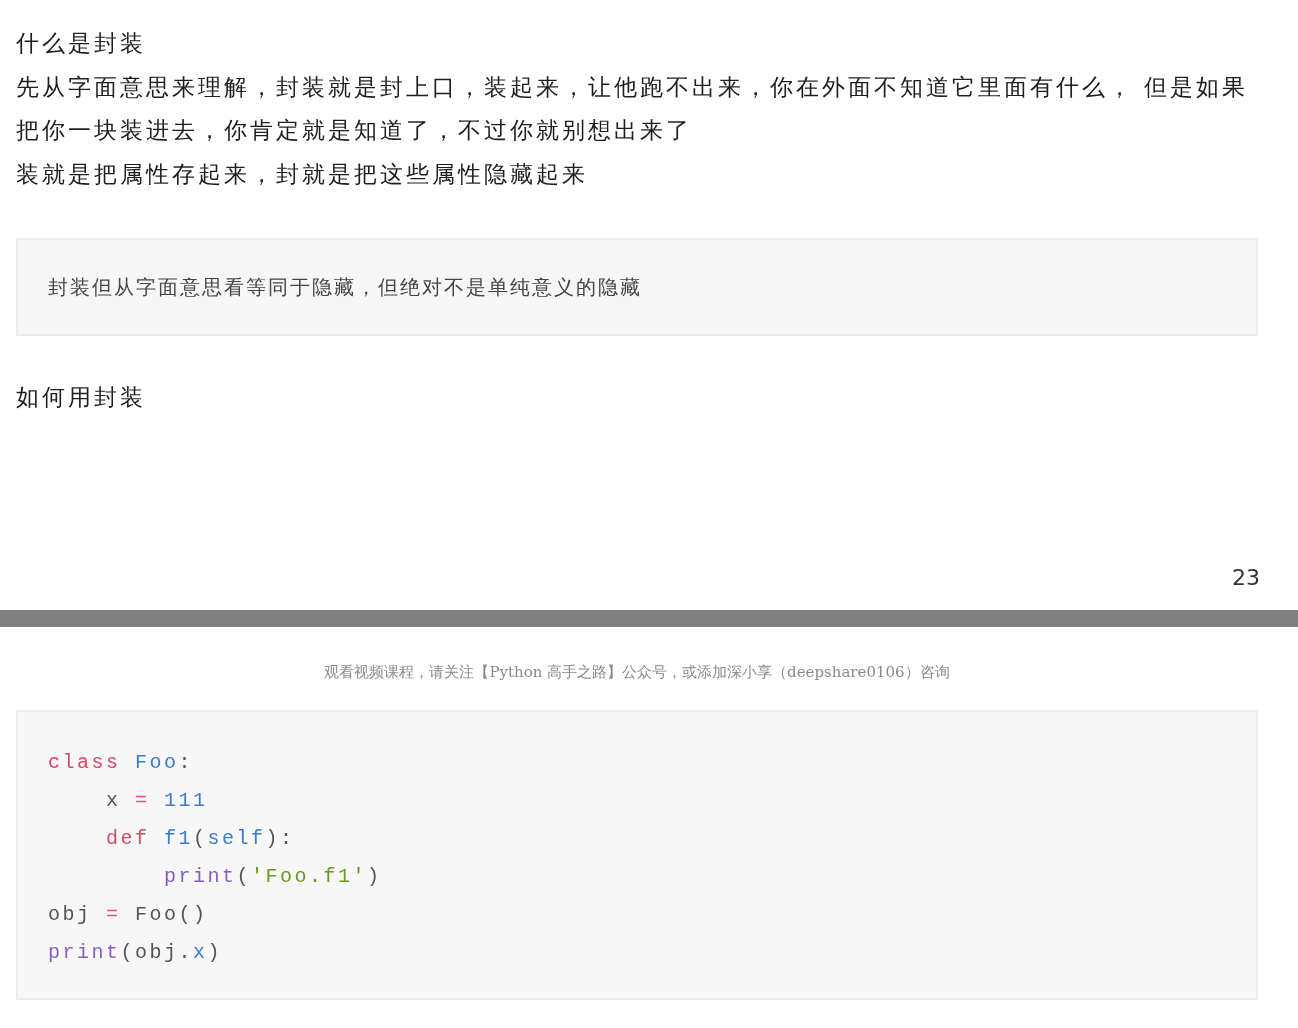  What do you see at coordinates (157, 801) in the screenshot?
I see `code-line: x = 111` at bounding box center [157, 801].